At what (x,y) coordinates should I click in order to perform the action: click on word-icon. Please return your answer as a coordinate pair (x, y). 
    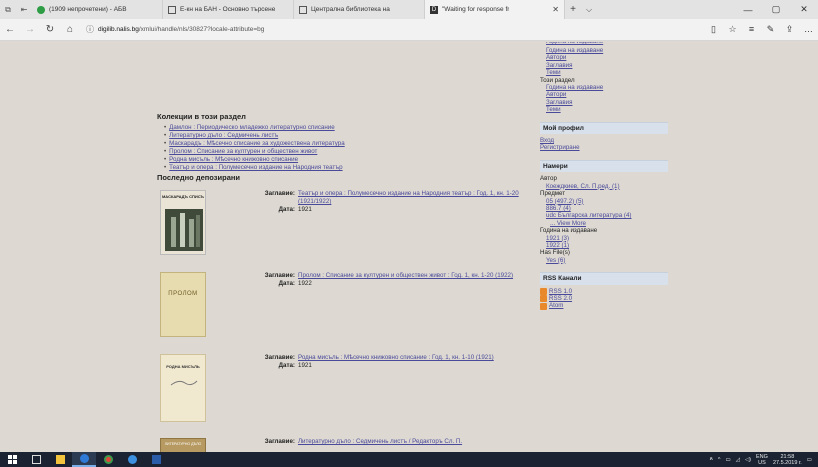
    Looking at the image, I should click on (156, 459).